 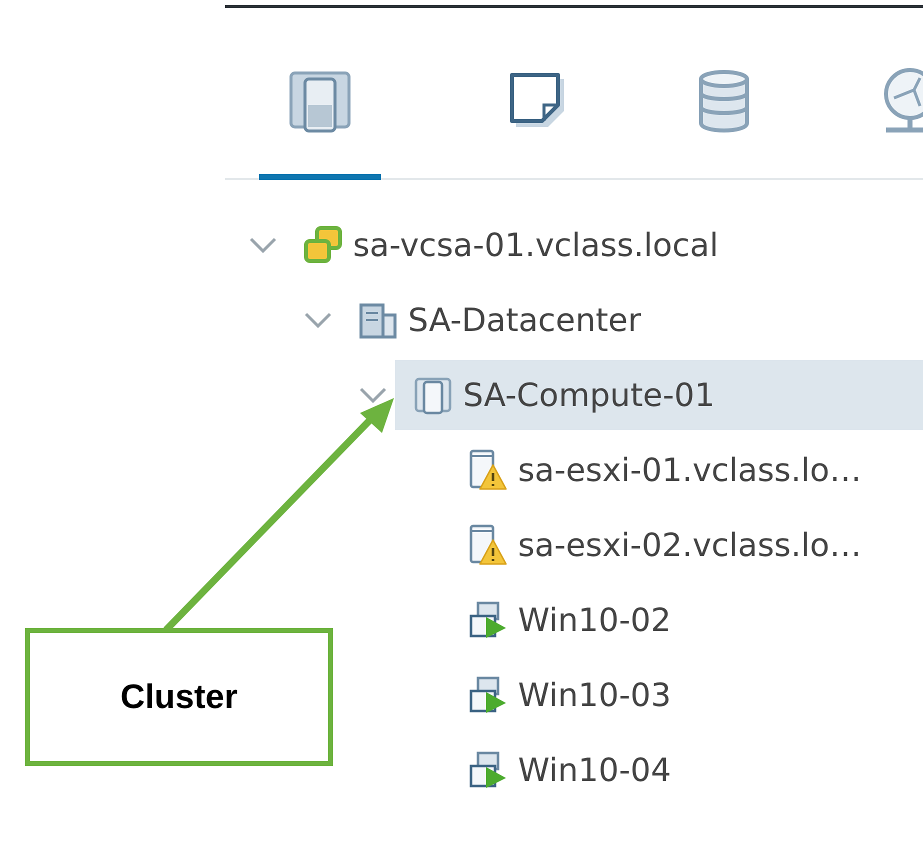 I want to click on node-label: SA-Datacenter, so click(x=524, y=319).